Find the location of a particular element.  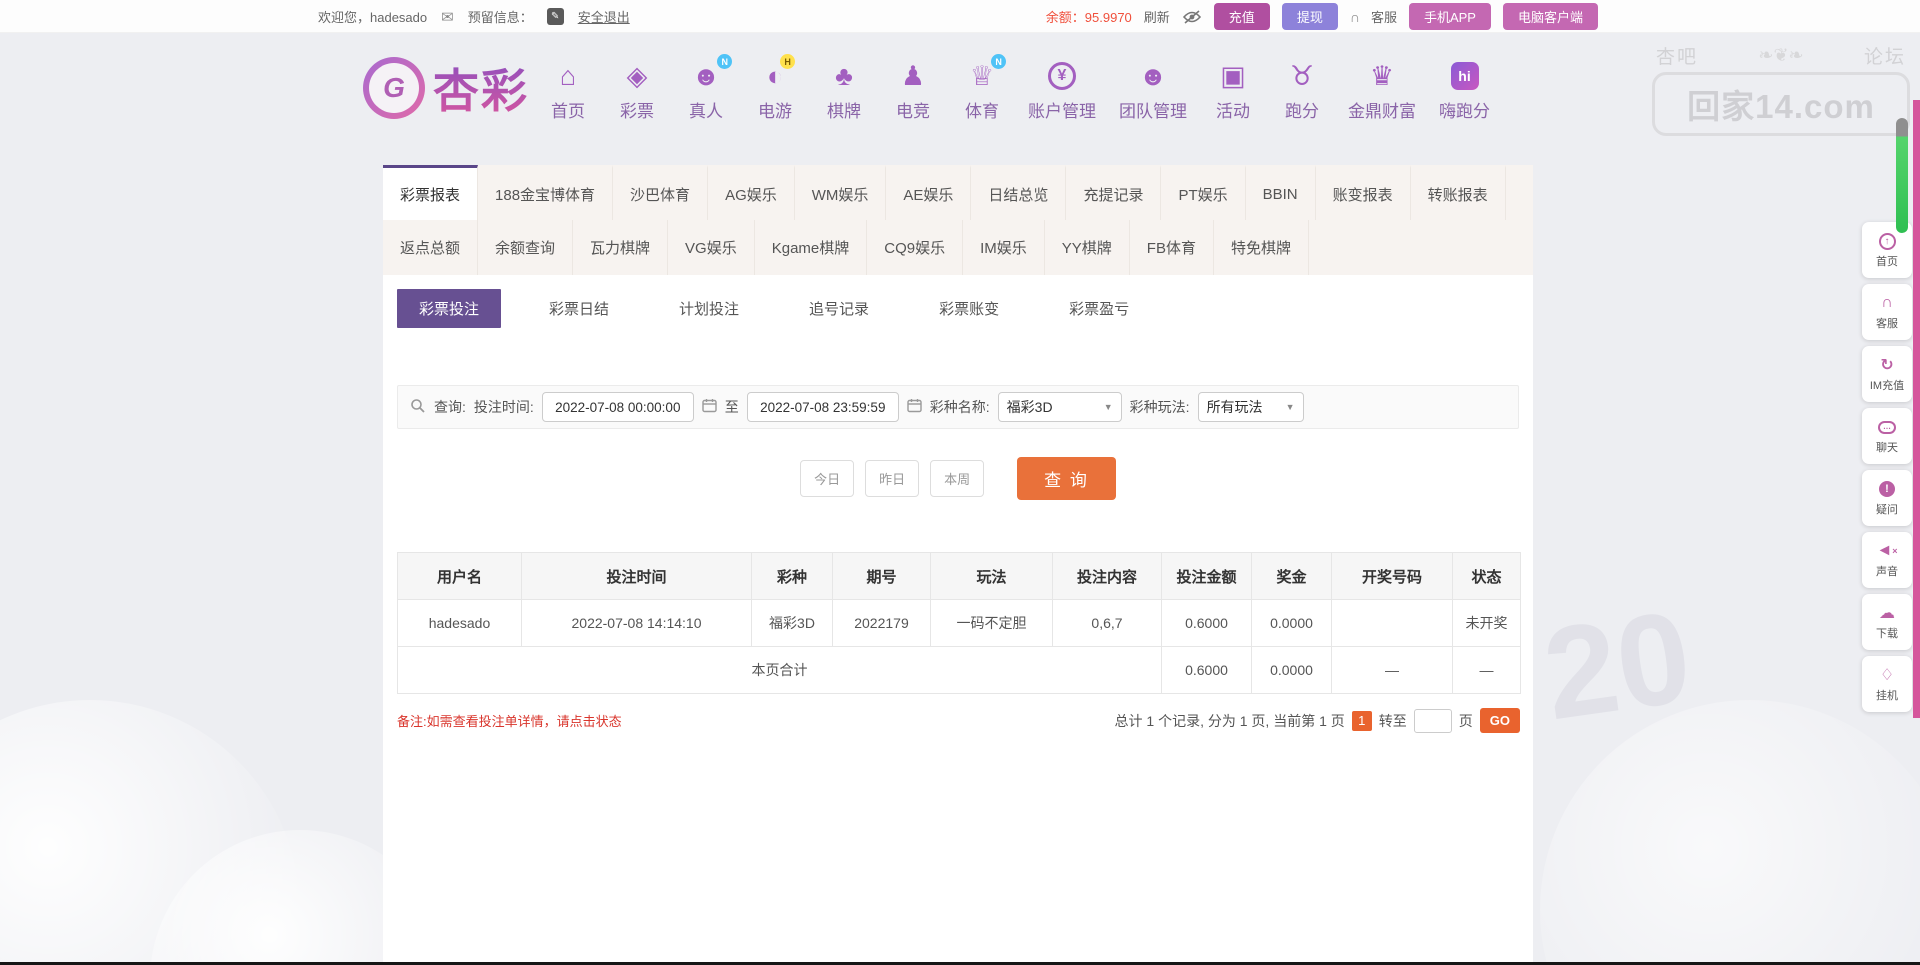

tab-im: IM娱乐 is located at coordinates (1004, 247).